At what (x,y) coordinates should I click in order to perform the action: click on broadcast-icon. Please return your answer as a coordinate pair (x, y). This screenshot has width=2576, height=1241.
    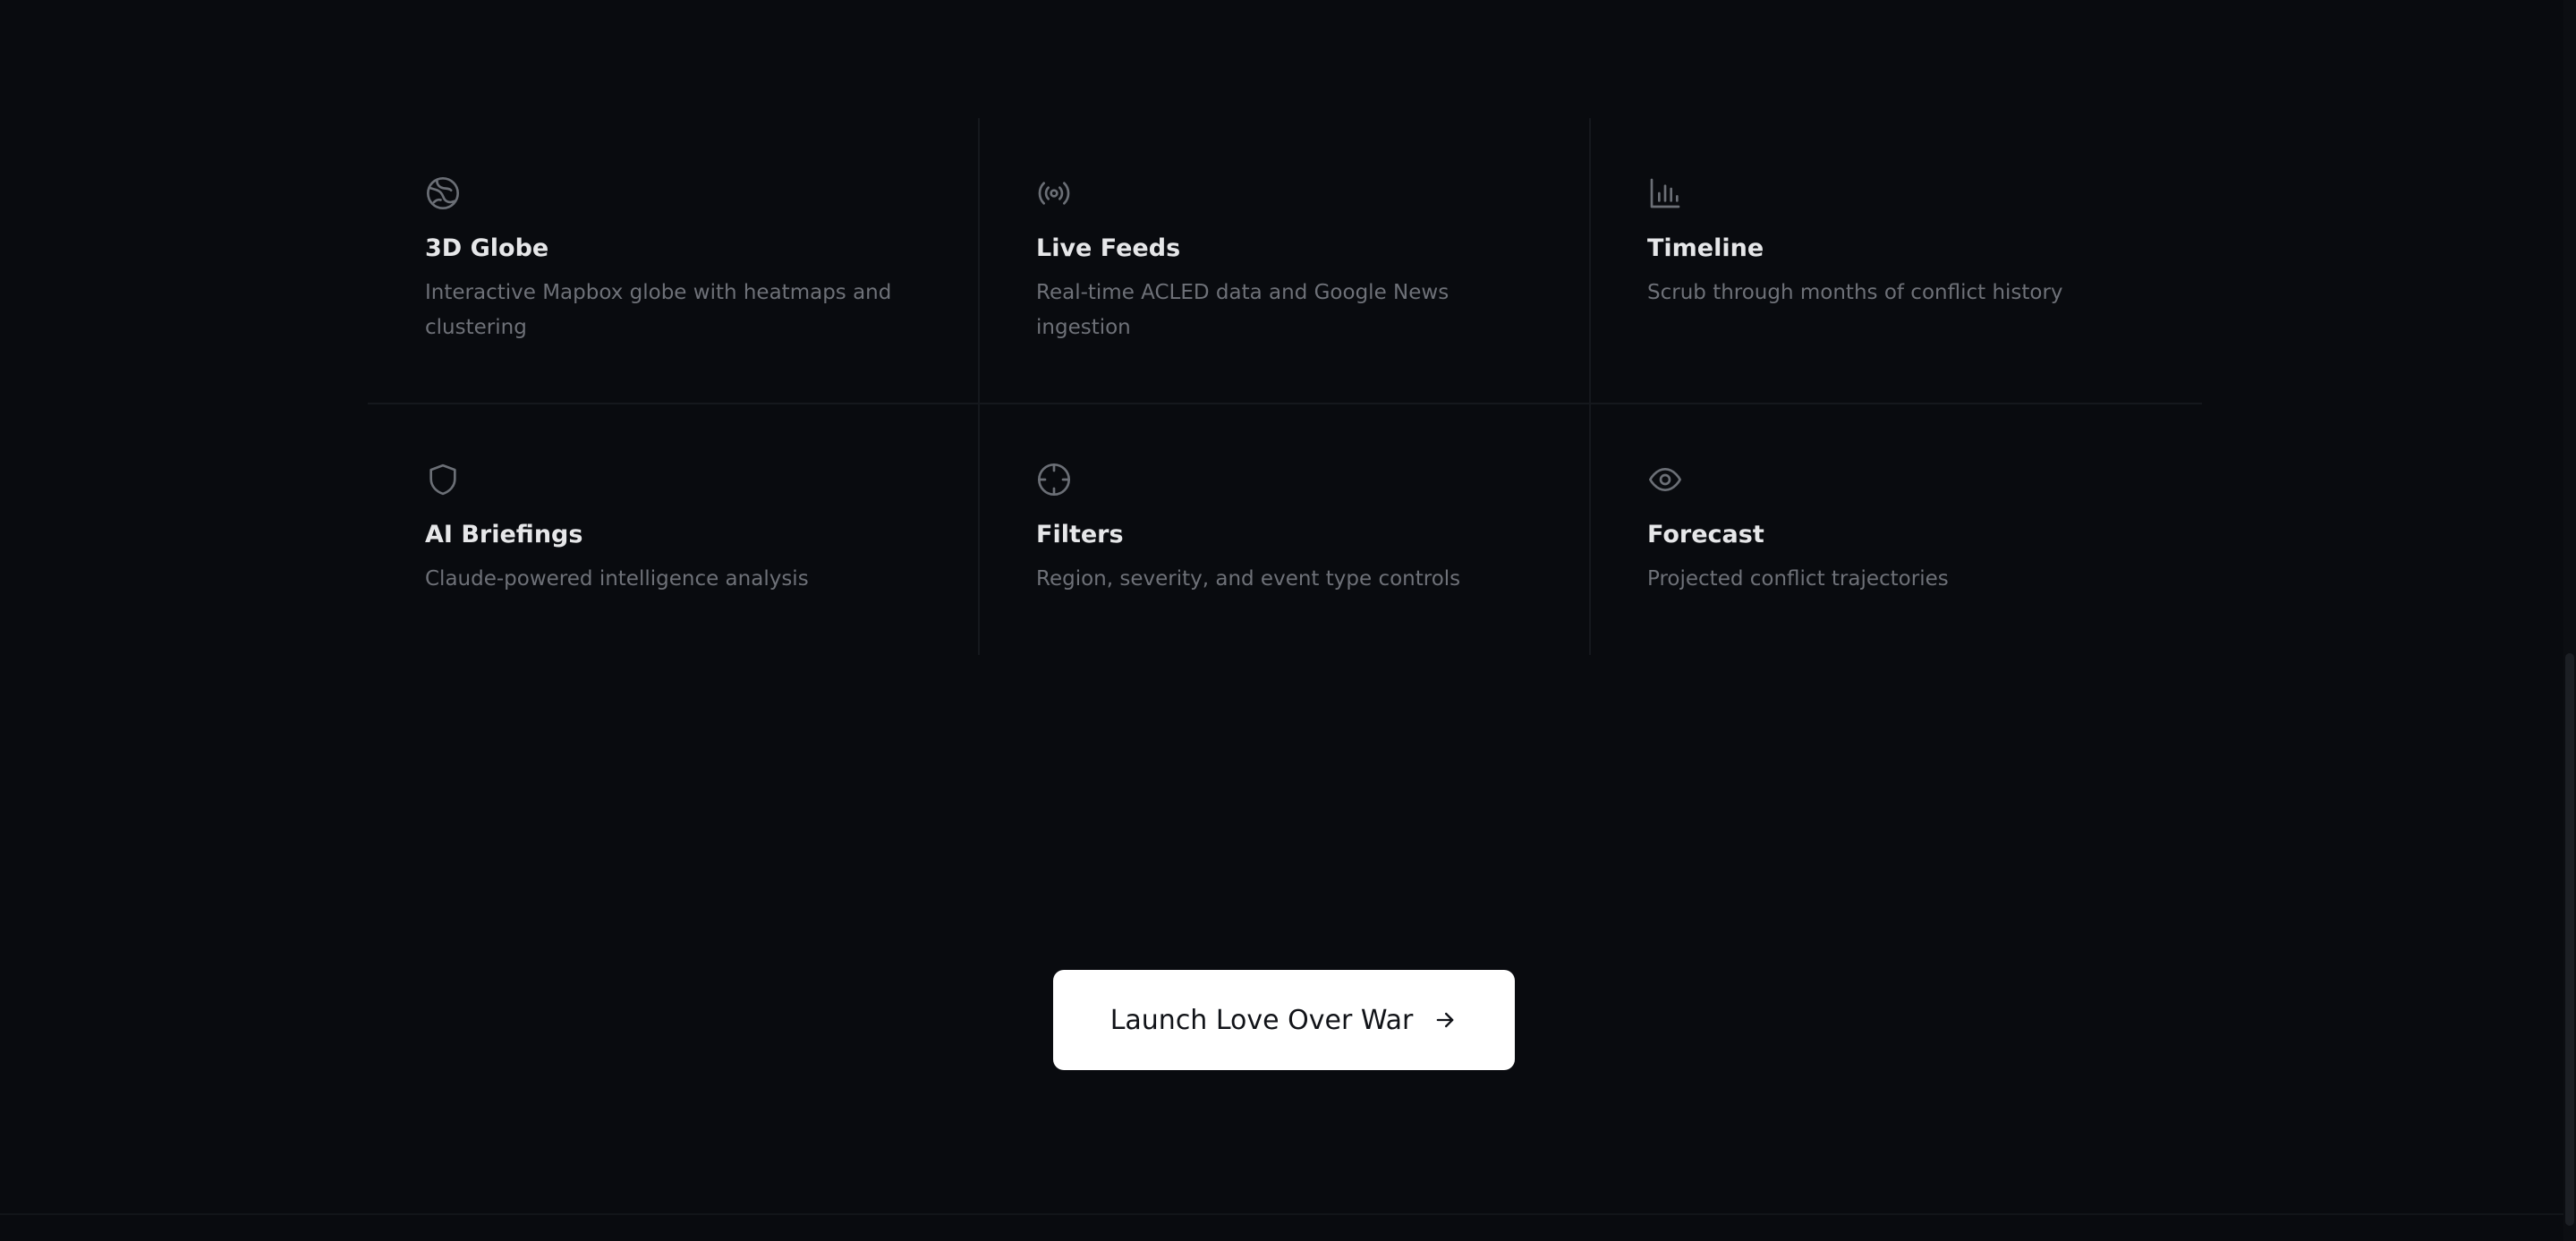
    Looking at the image, I should click on (1054, 193).